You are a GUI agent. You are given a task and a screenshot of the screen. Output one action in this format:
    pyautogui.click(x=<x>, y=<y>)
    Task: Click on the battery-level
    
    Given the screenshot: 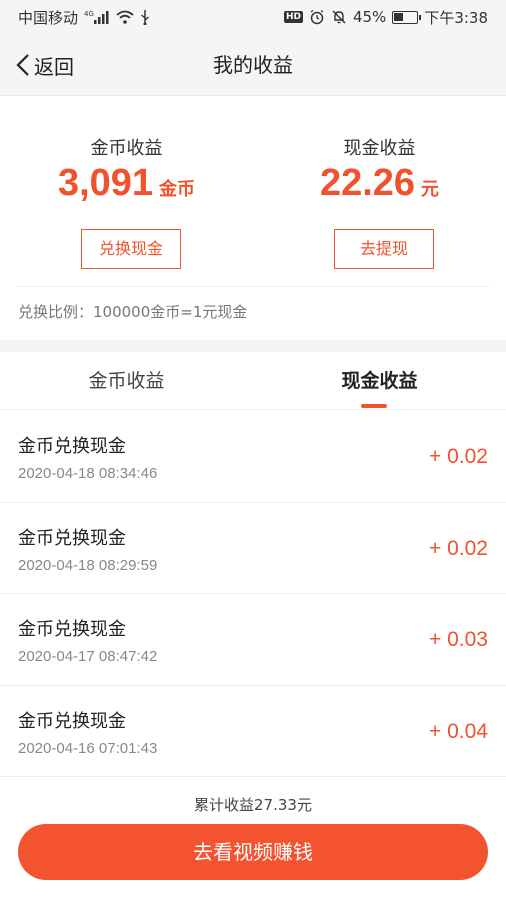 What is the action you would take?
    pyautogui.click(x=399, y=16)
    